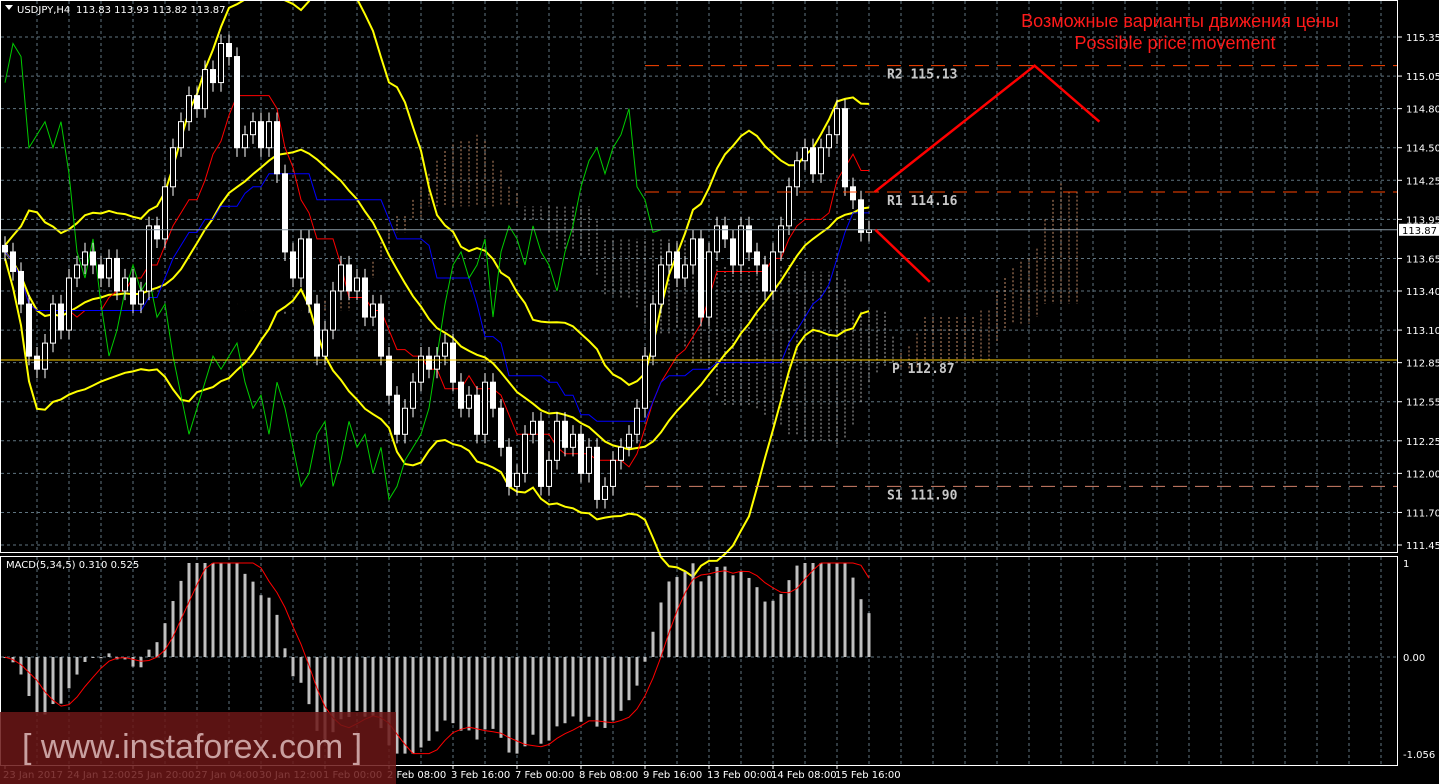 The width and height of the screenshot is (1439, 784). What do you see at coordinates (151, 10) in the screenshot?
I see `chart-ohlc: 113.83 113.93 113.82 113.87` at bounding box center [151, 10].